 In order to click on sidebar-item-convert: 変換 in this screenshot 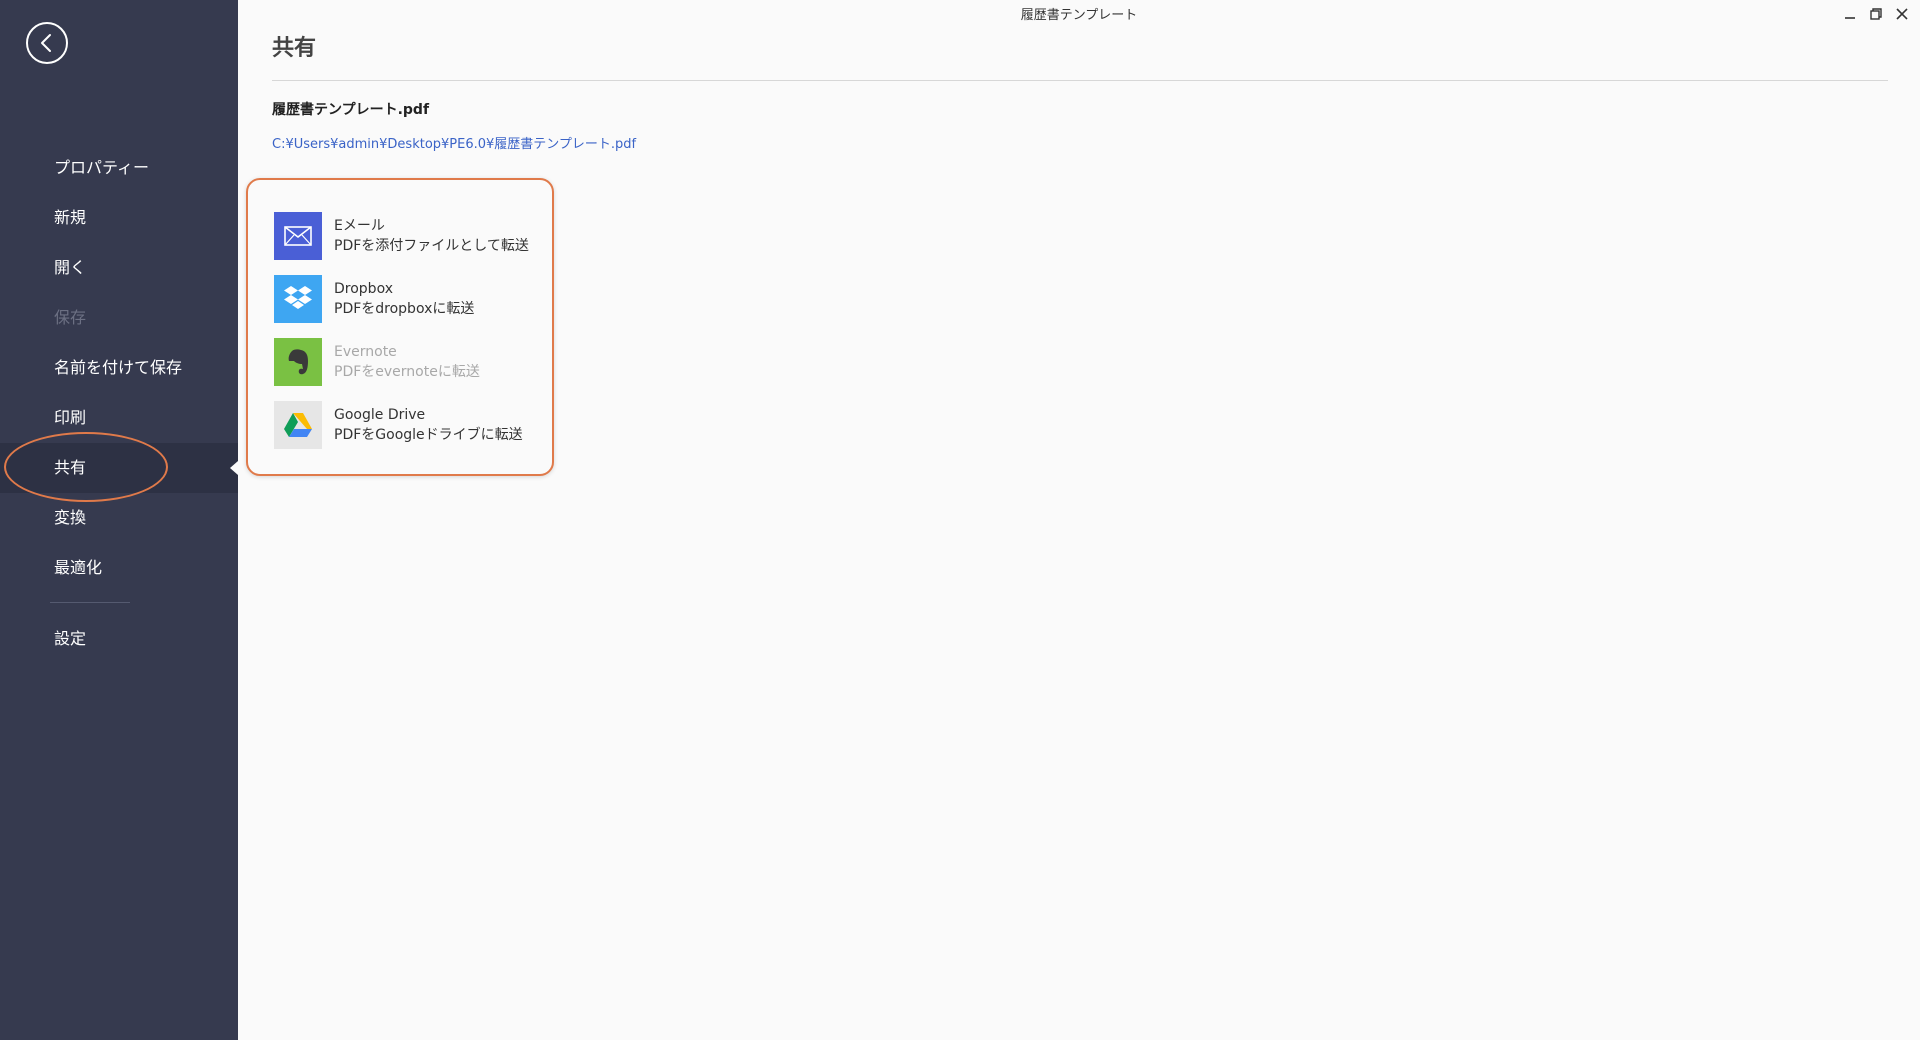, I will do `click(119, 518)`.